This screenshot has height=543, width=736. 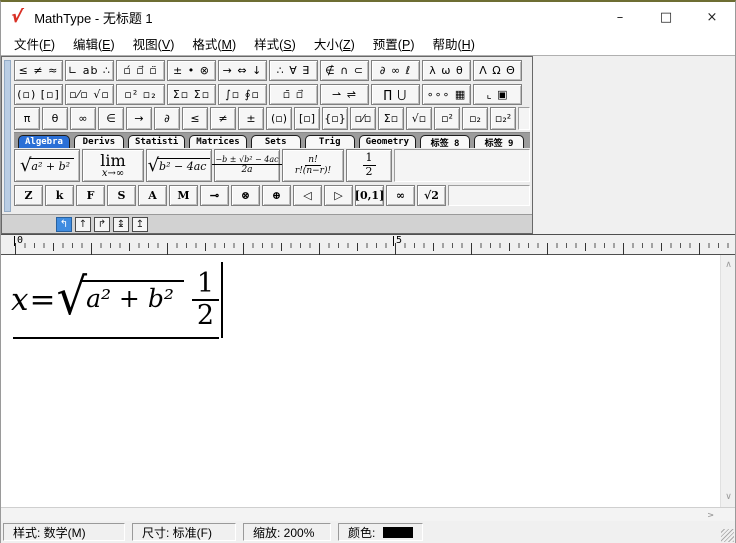 I want to click on template-limit: lim x→∞, so click(x=113, y=165).